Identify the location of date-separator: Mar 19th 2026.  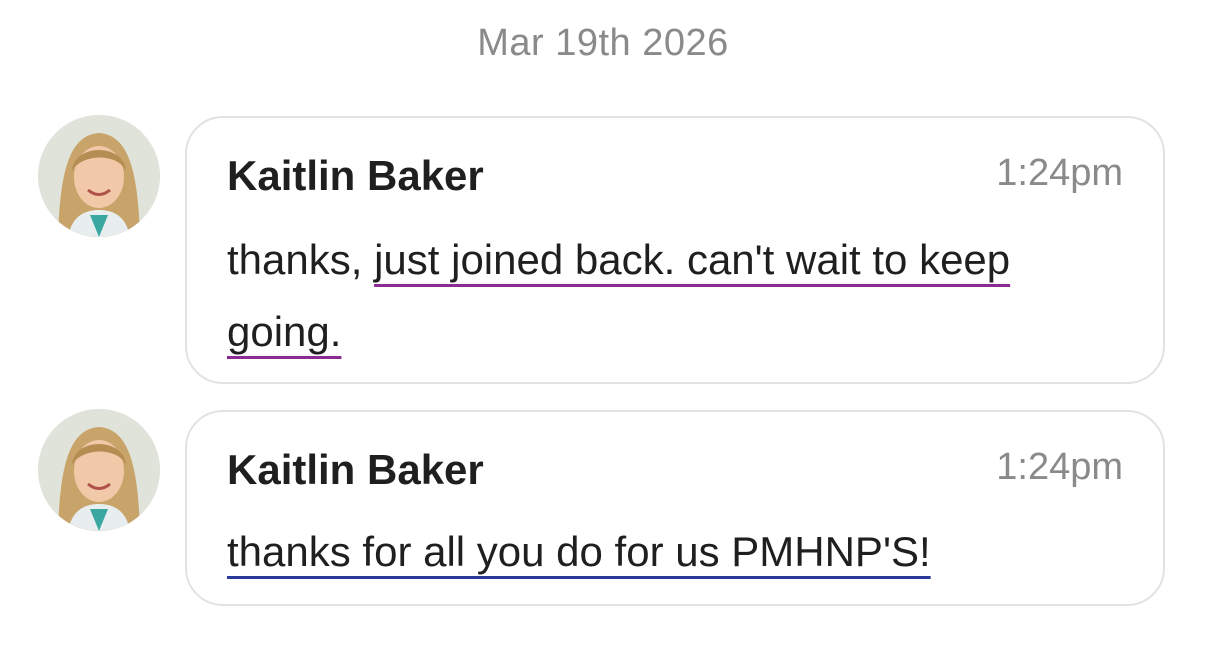
(603, 43).